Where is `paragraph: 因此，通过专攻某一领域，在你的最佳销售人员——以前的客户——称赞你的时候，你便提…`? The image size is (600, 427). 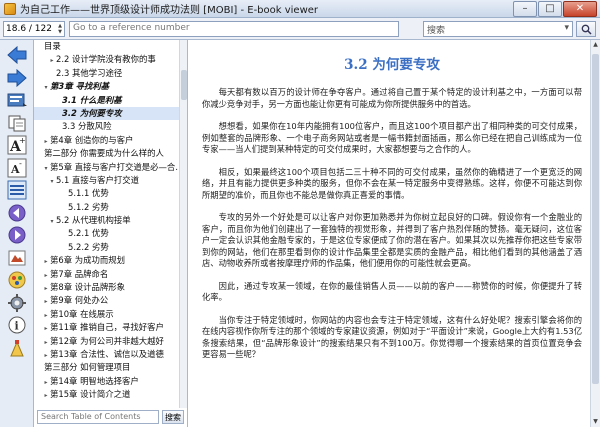
paragraph: 因此，通过专攻某一领域，在你的最佳销售人员——以前的客户——称赞你的时候，你便提… is located at coordinates (392, 291).